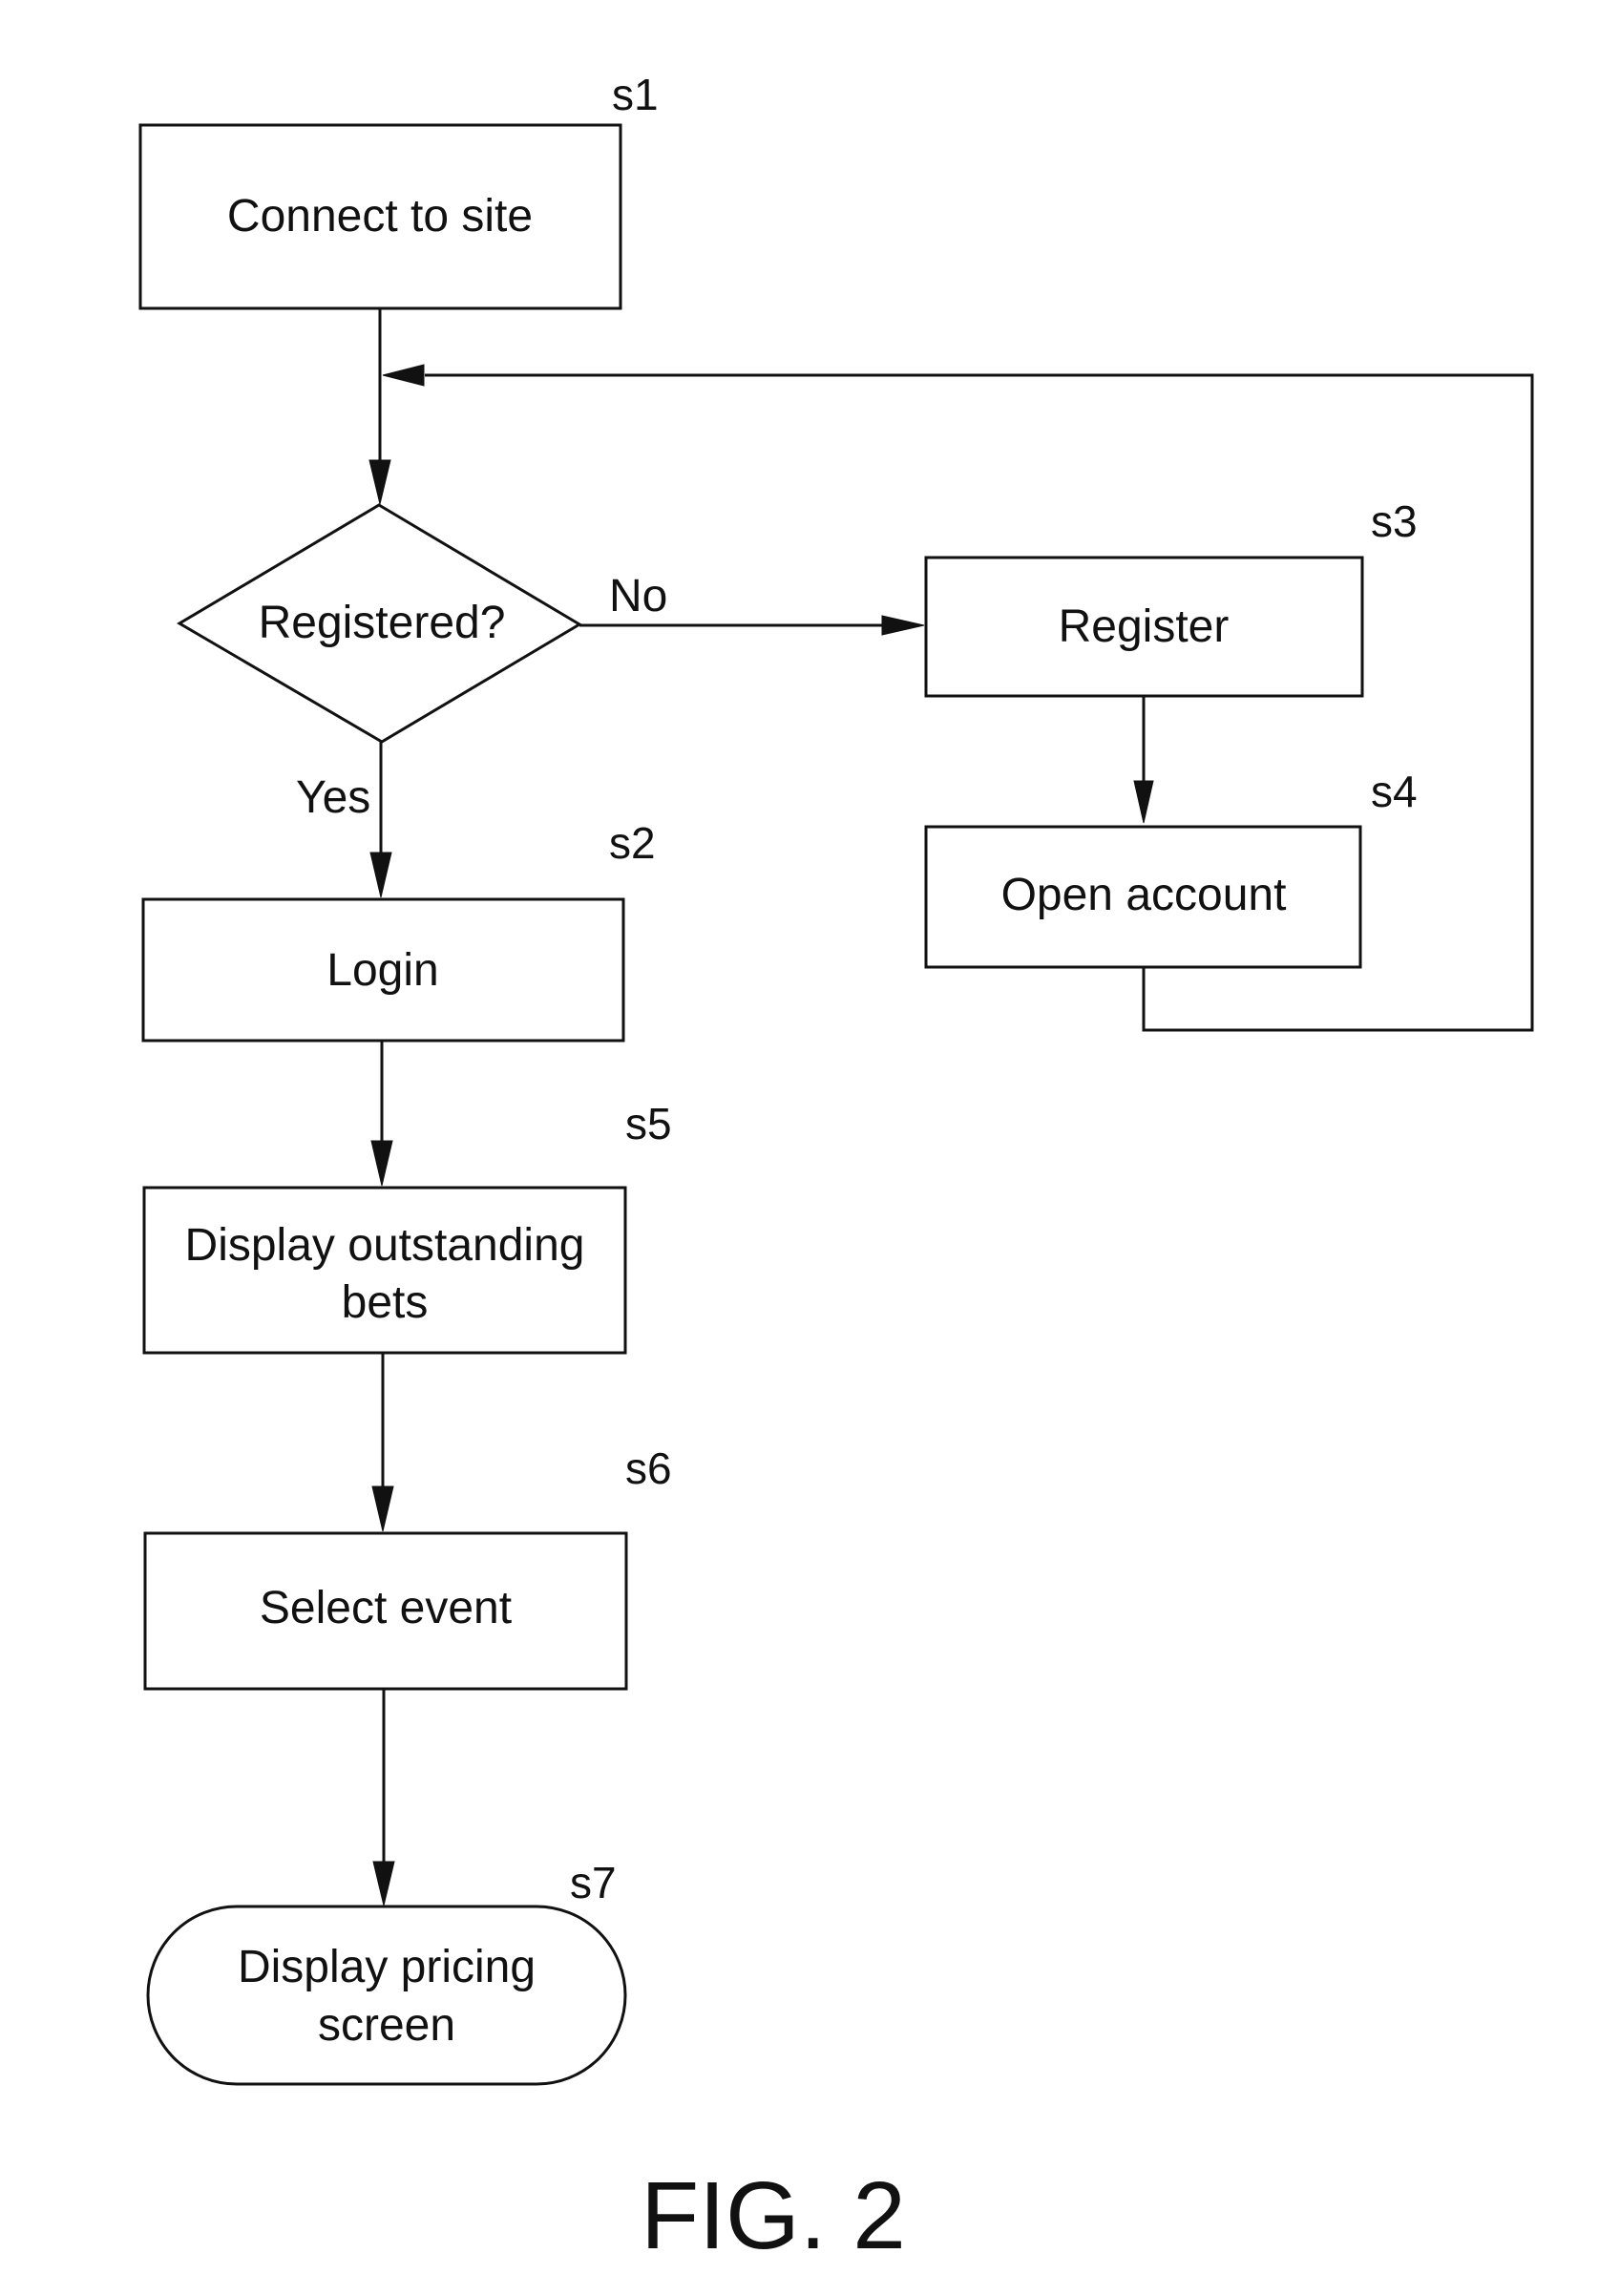 This screenshot has height=2296, width=1620. What do you see at coordinates (385, 1246) in the screenshot?
I see `node-label-line-1: Display outstanding` at bounding box center [385, 1246].